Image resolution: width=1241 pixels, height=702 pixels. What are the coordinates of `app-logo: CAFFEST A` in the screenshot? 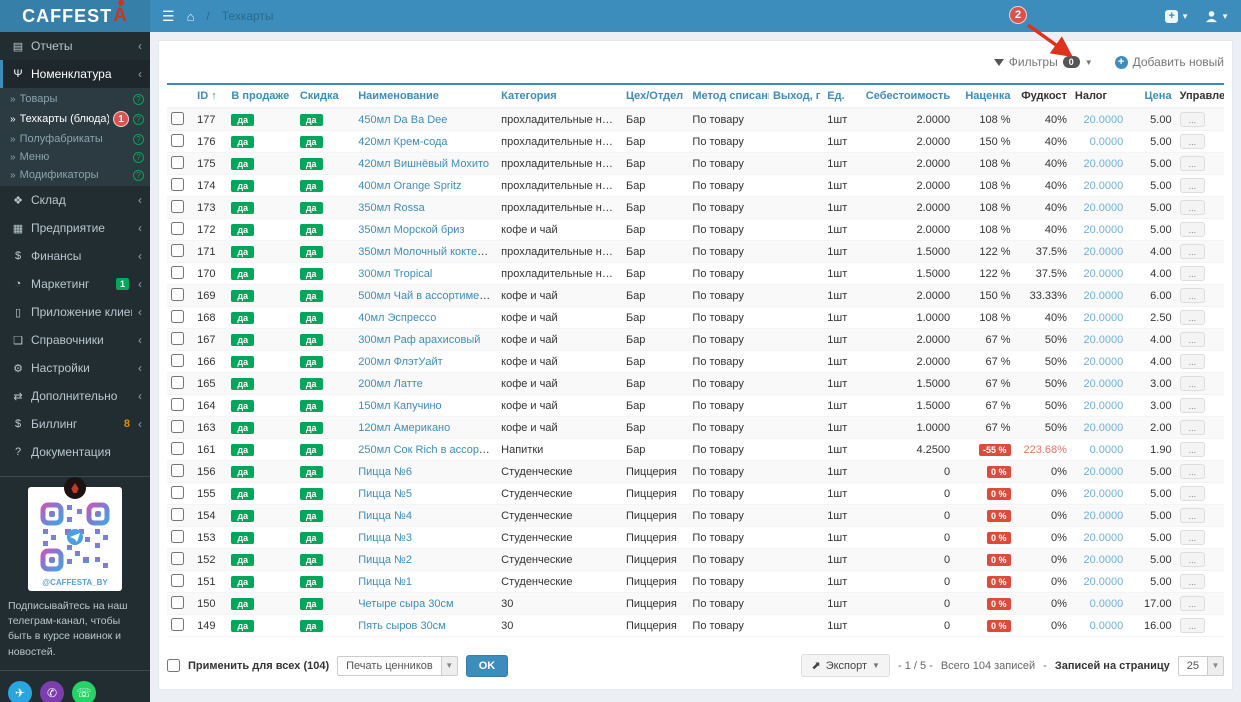 It's located at (75, 16).